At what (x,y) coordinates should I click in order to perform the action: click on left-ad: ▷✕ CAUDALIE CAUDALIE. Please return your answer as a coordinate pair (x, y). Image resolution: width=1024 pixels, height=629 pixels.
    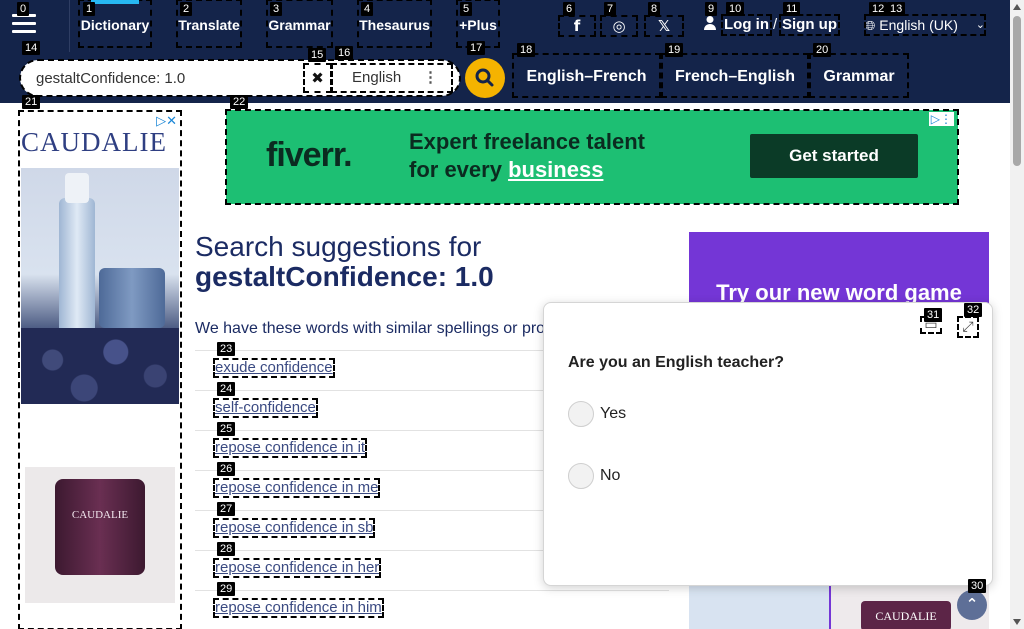
    Looking at the image, I should click on (100, 369).